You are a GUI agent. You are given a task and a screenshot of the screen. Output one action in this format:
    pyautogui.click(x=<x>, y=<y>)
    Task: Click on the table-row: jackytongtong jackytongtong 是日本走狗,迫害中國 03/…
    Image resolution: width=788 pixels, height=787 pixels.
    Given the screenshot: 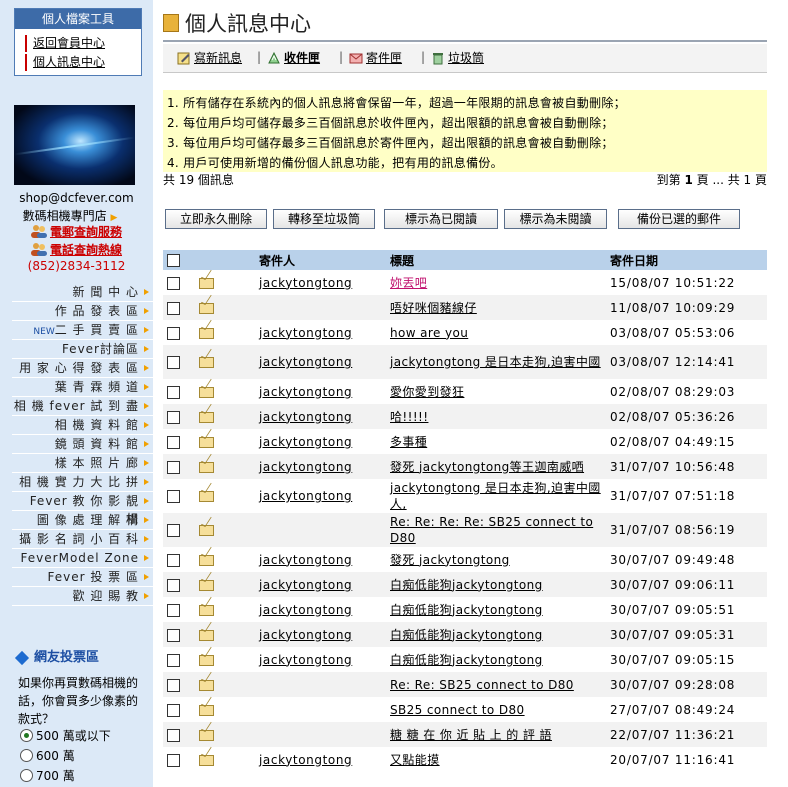 What is the action you would take?
    pyautogui.click(x=465, y=362)
    